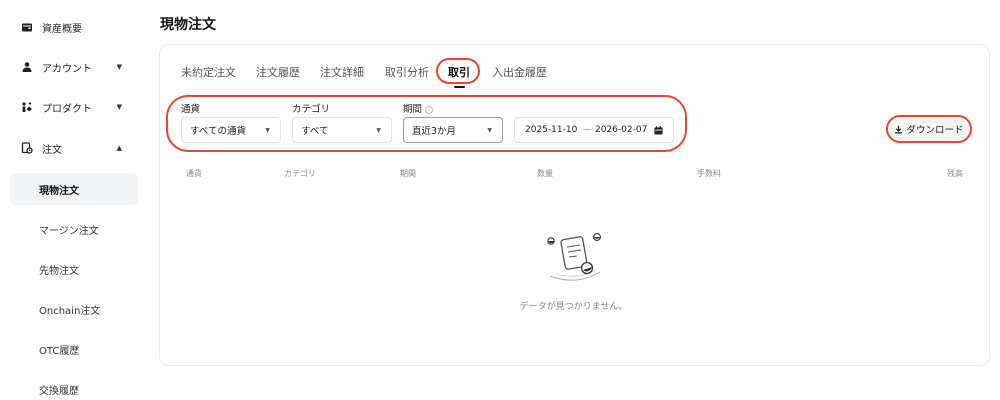  What do you see at coordinates (62, 29) in the screenshot?
I see `sidebar-item-label: 資産概要` at bounding box center [62, 29].